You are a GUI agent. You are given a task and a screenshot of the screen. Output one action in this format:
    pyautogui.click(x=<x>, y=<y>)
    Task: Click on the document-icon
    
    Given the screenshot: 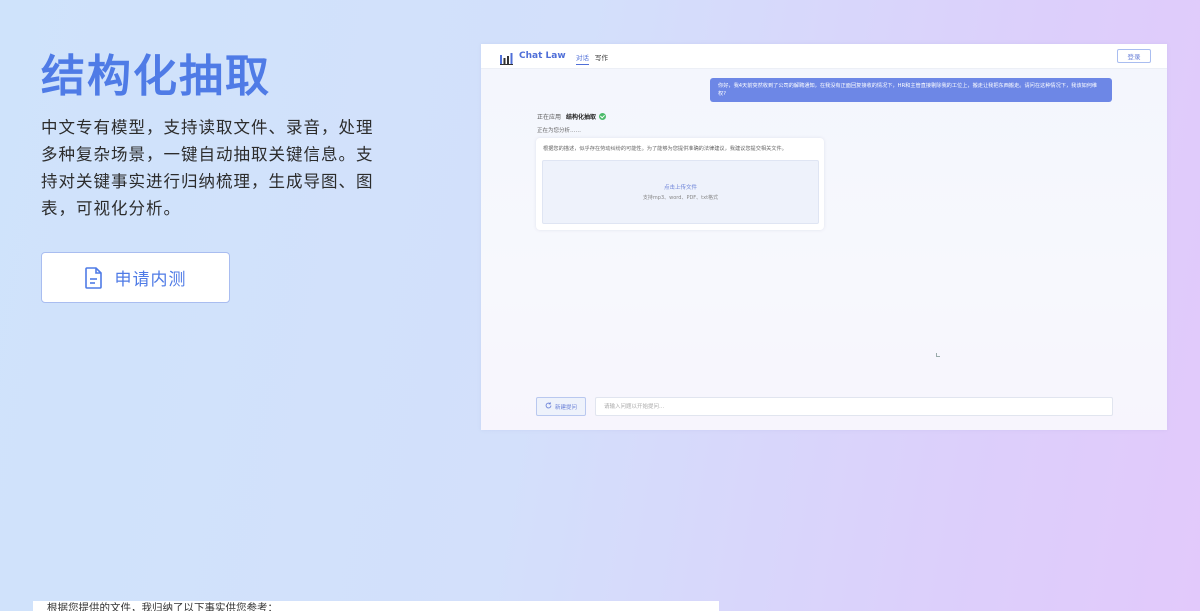 What is the action you would take?
    pyautogui.click(x=93, y=277)
    